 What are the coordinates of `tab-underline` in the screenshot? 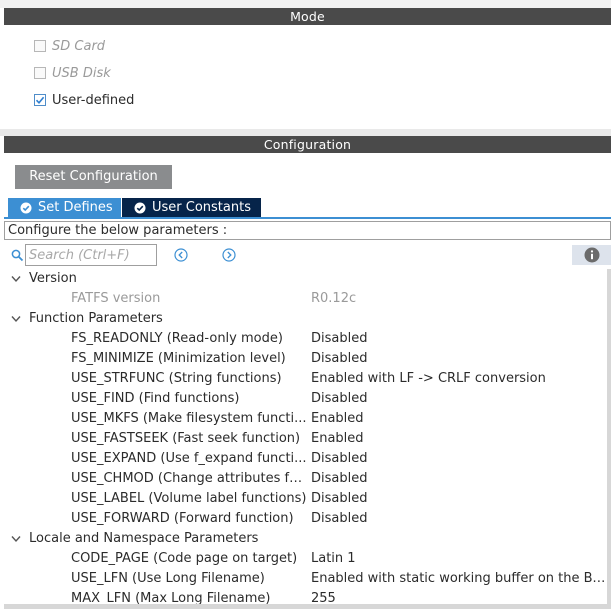 It's located at (307, 218).